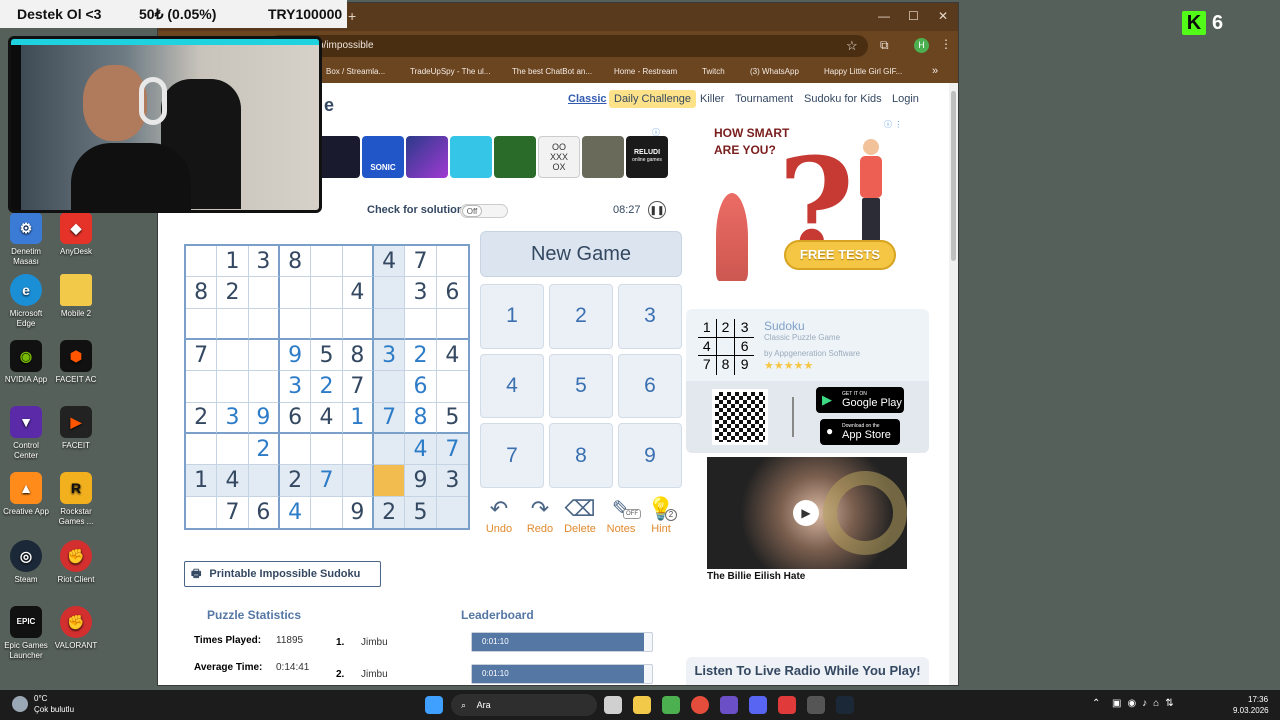 This screenshot has height=720, width=1280. What do you see at coordinates (568, 46) in the screenshot?
I see `url-input: p/impossible` at bounding box center [568, 46].